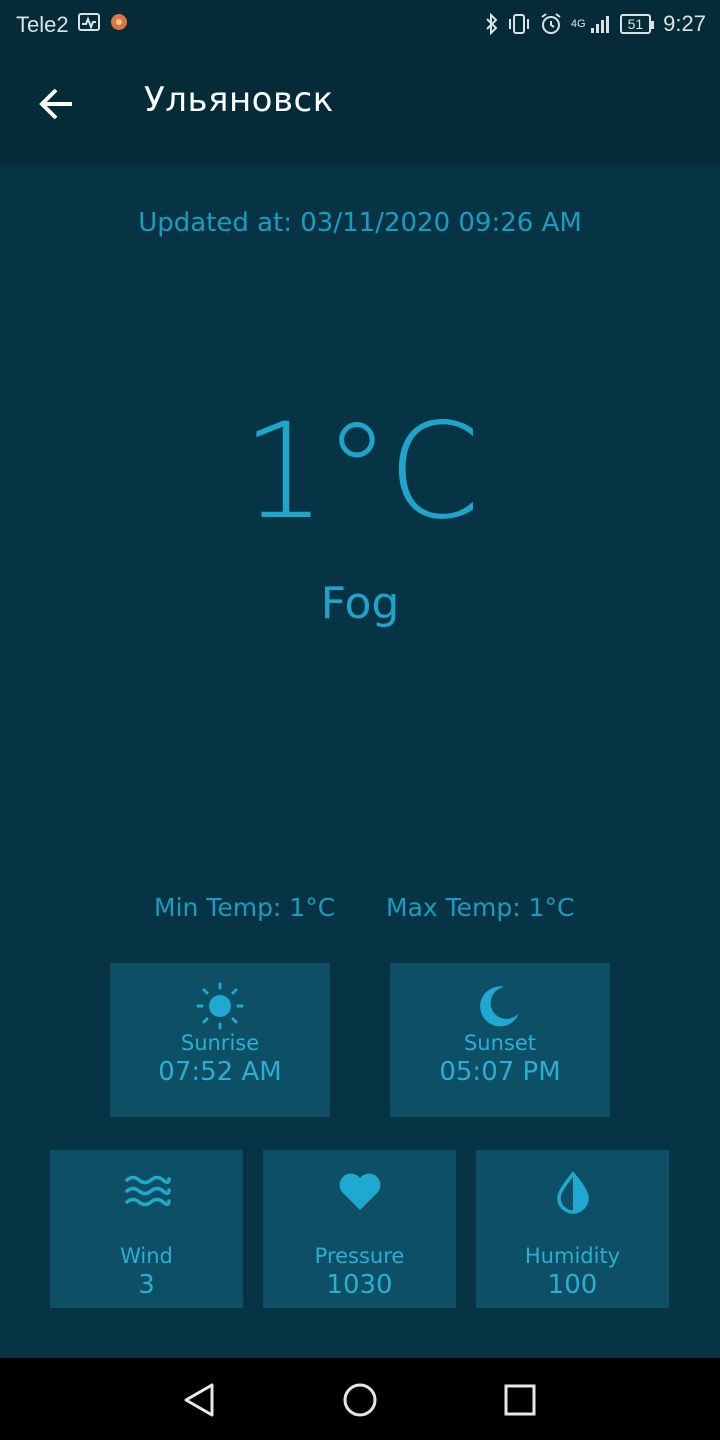 The width and height of the screenshot is (720, 1440). Describe the element at coordinates (636, 24) in the screenshot. I see `battery-indicator: 51` at that location.